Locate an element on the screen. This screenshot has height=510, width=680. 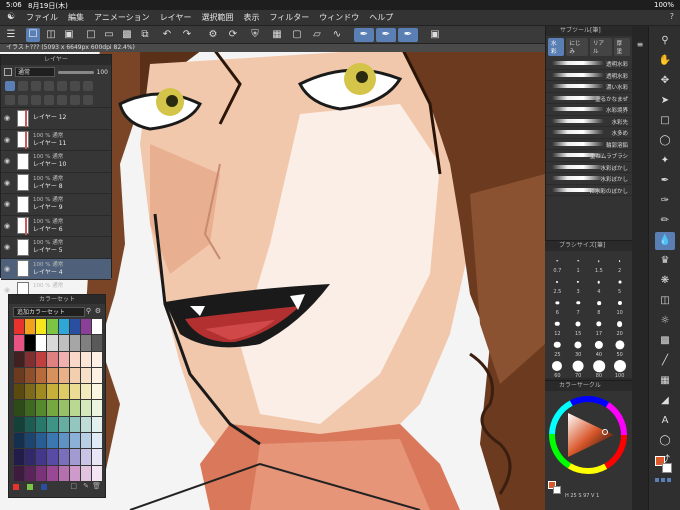
blend-icon: ☼ is located at coordinates (665, 321).